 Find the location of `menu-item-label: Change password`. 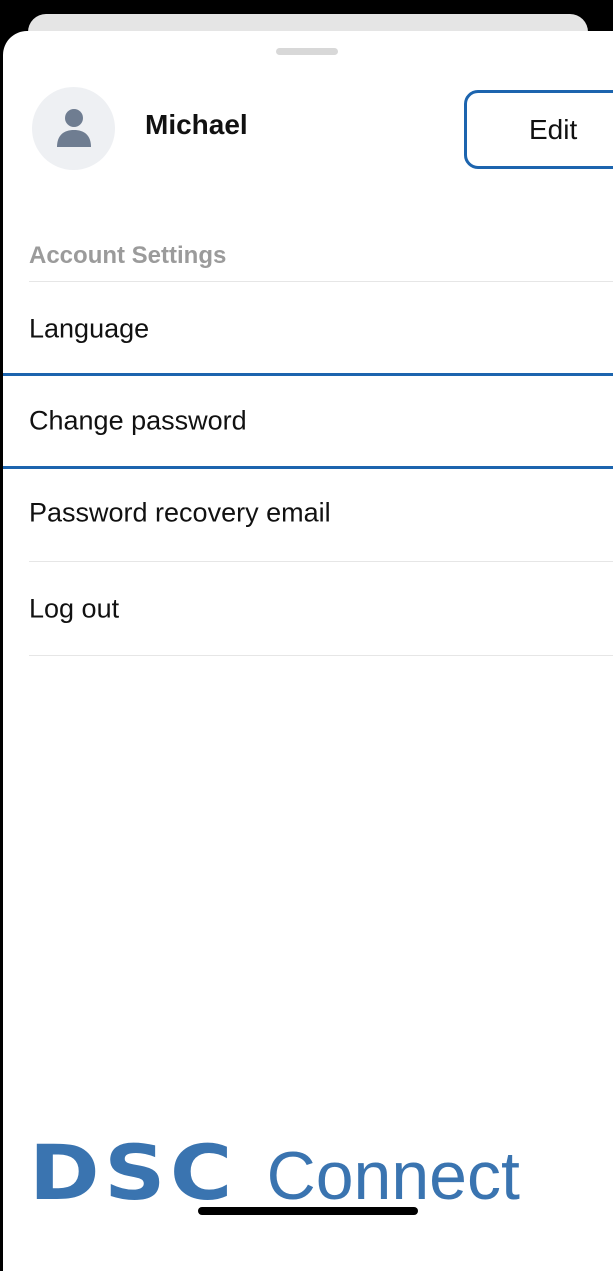

menu-item-label: Change password is located at coordinates (138, 420).